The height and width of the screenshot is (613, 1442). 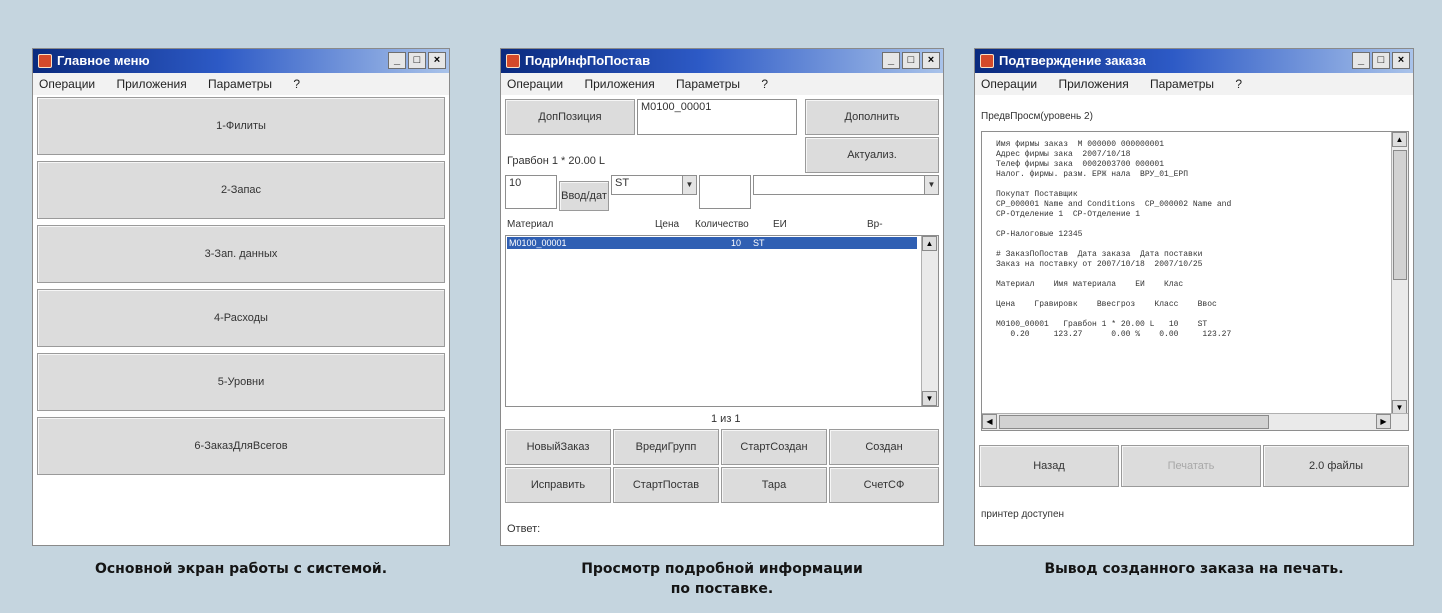 What do you see at coordinates (538, 243) in the screenshot?
I see `row-material: M0100_00001` at bounding box center [538, 243].